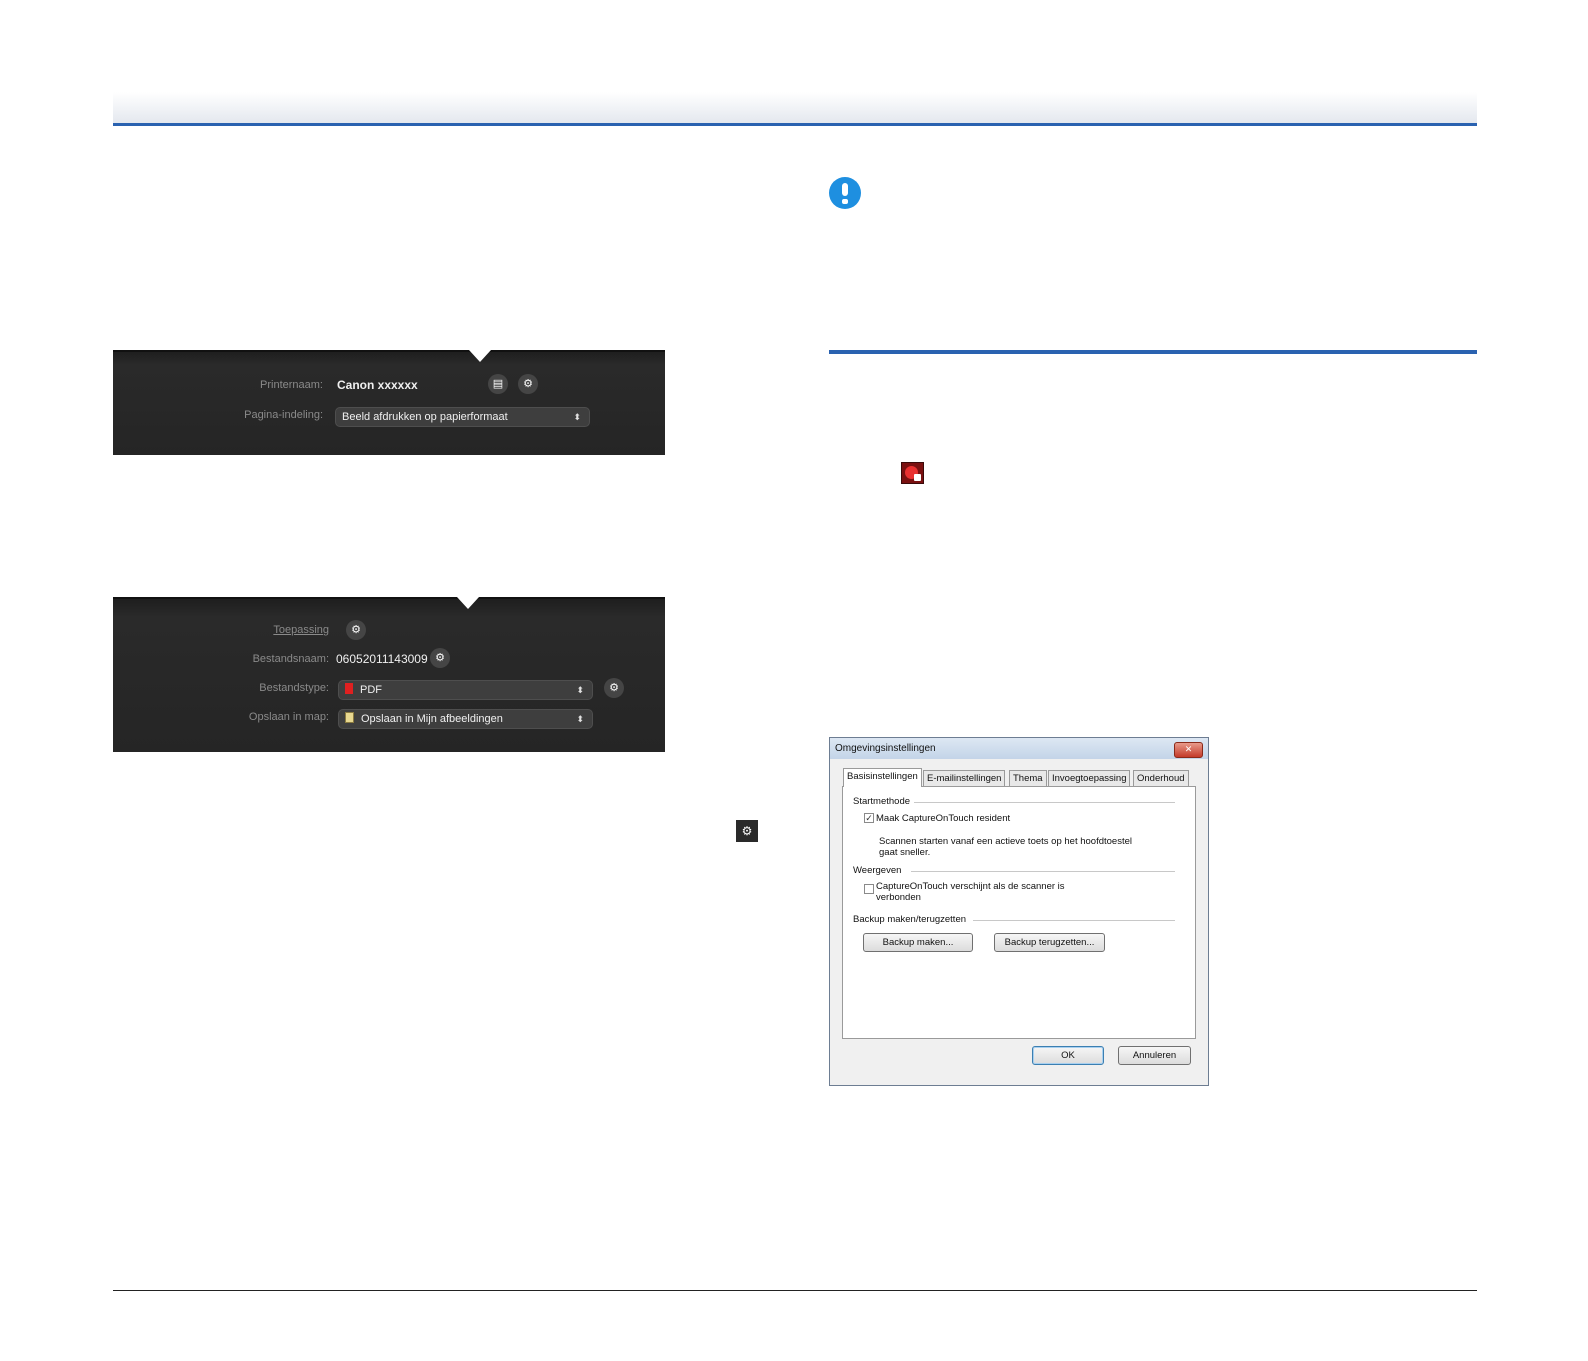 This screenshot has width=1588, height=1361. Describe the element at coordinates (795, 108) in the screenshot. I see `page-header-band` at that location.